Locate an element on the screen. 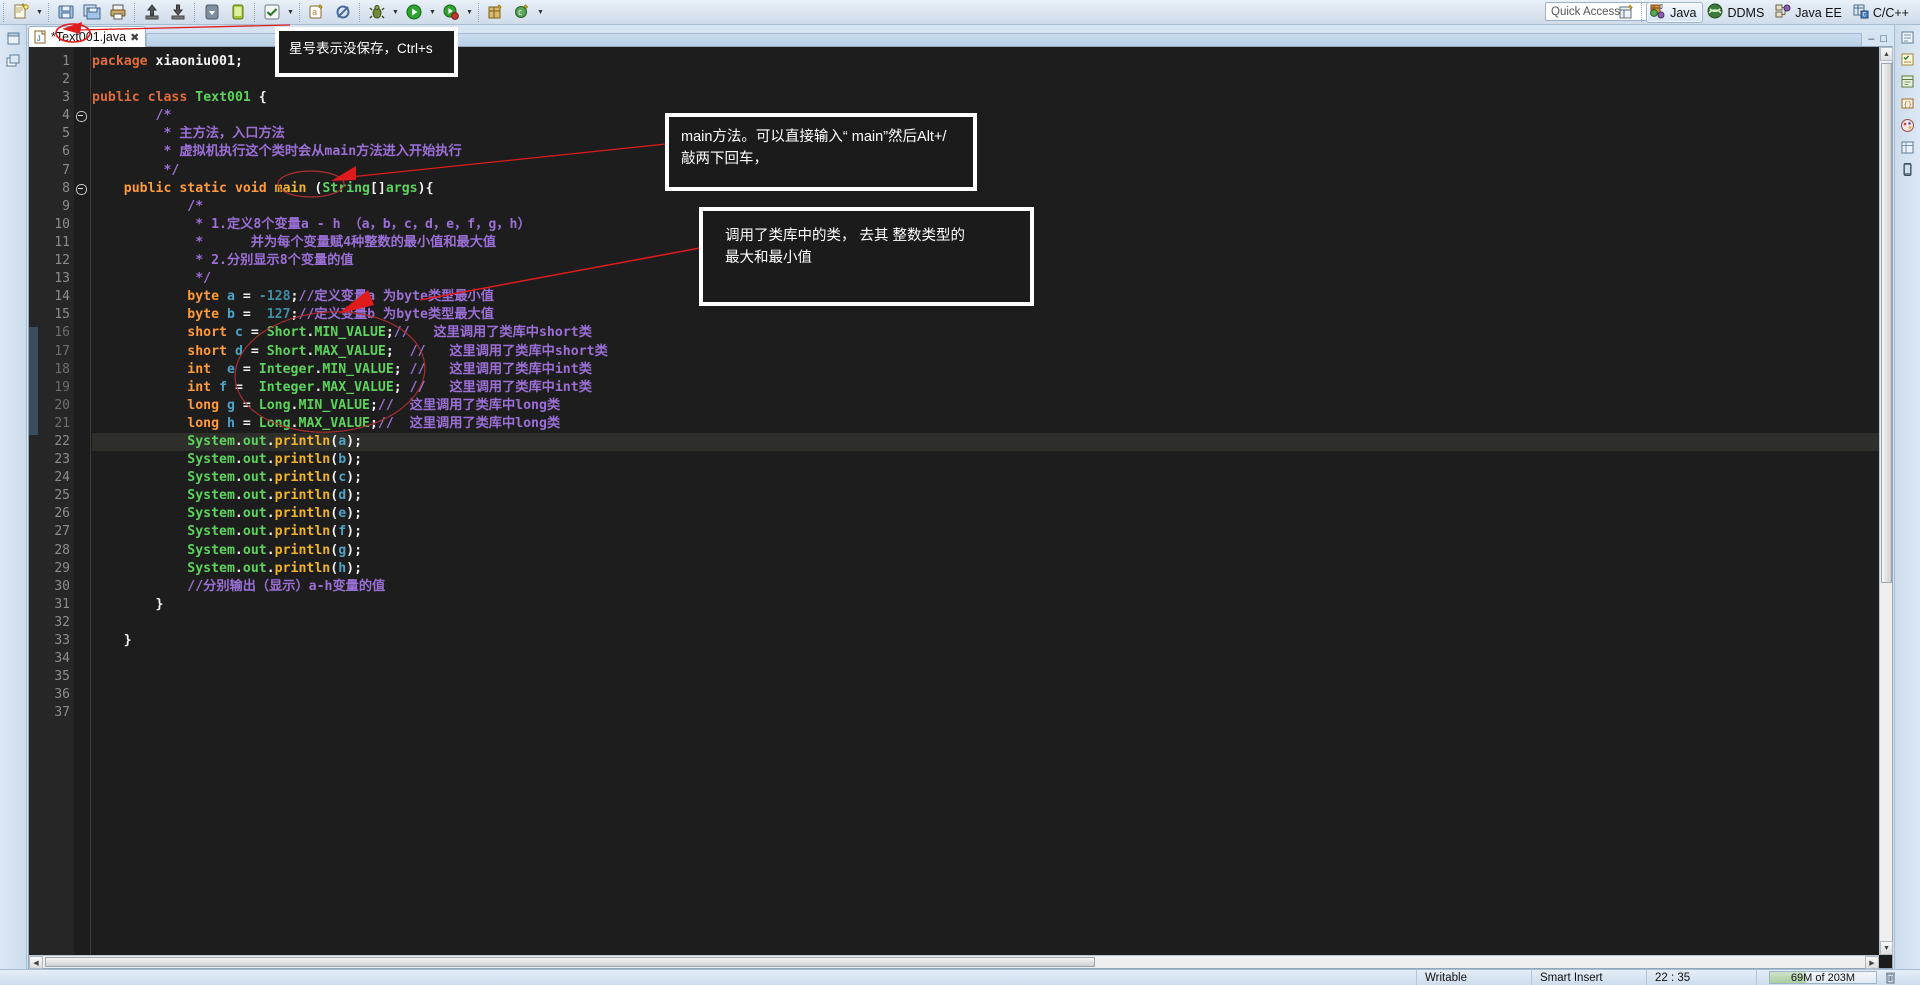 This screenshot has width=1920, height=985. perspective-label: Java is located at coordinates (1683, 12).